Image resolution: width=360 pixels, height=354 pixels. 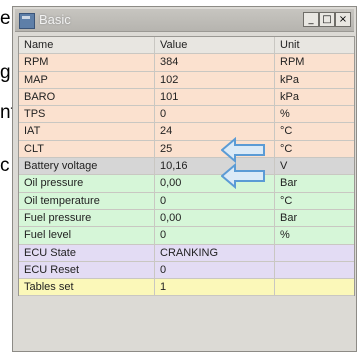 I want to click on cell-unit: V, so click(x=284, y=166).